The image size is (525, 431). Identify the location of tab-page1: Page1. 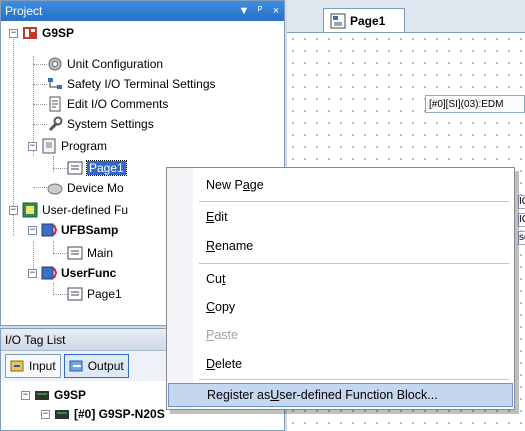
(364, 20).